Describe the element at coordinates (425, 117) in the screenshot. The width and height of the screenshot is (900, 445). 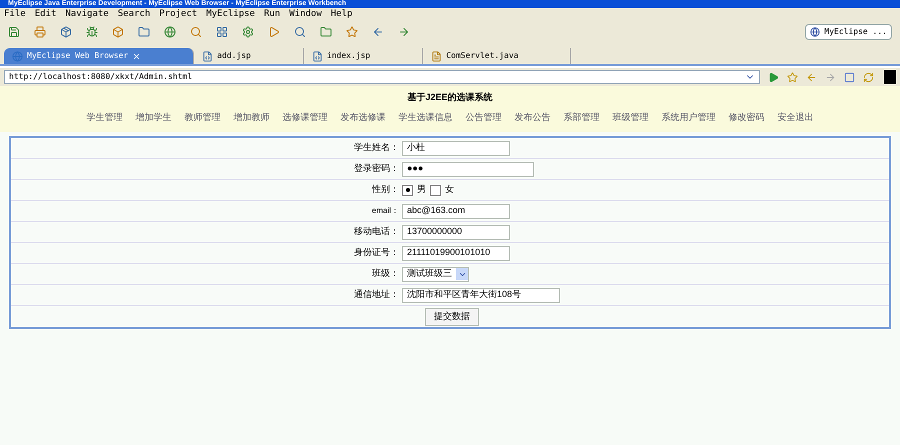
I see `nav-link: 学生选课信息` at that location.